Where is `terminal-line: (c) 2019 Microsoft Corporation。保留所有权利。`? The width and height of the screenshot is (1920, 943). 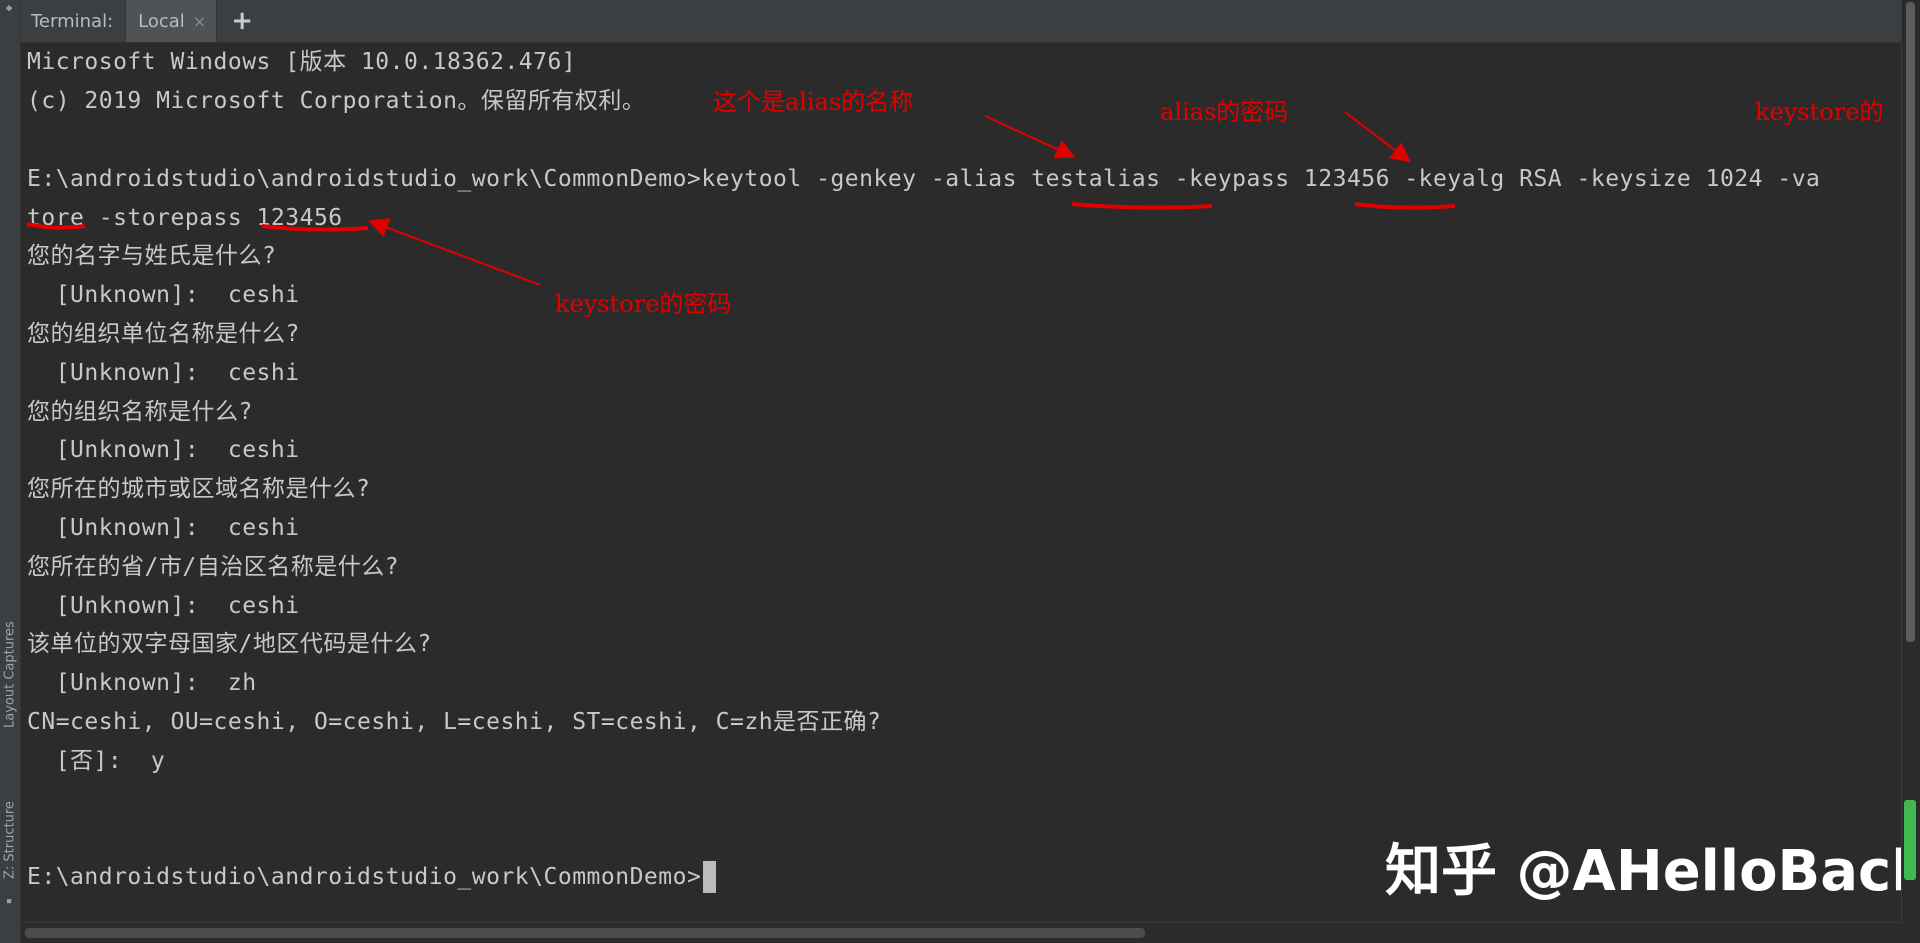
terminal-line: (c) 2019 Microsoft Corporation。保留所有权利。 is located at coordinates (336, 101).